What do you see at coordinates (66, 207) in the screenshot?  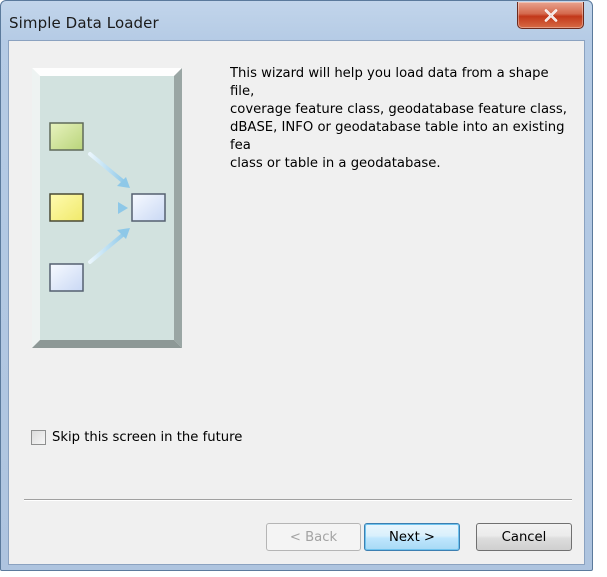 I see `source-yellow-box` at bounding box center [66, 207].